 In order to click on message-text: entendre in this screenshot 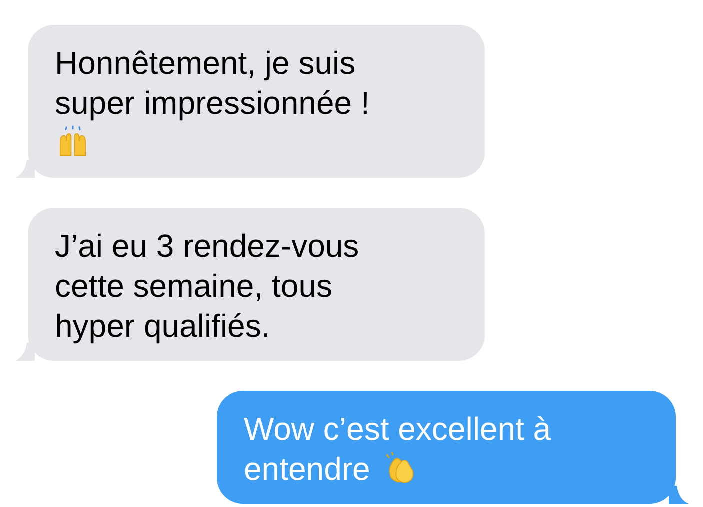, I will do `click(307, 469)`.